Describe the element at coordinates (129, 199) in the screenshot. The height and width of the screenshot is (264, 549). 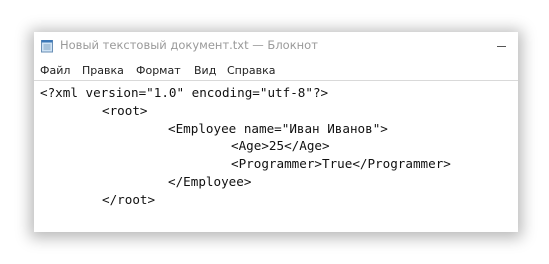
I see `code-line-7: </root>` at that location.